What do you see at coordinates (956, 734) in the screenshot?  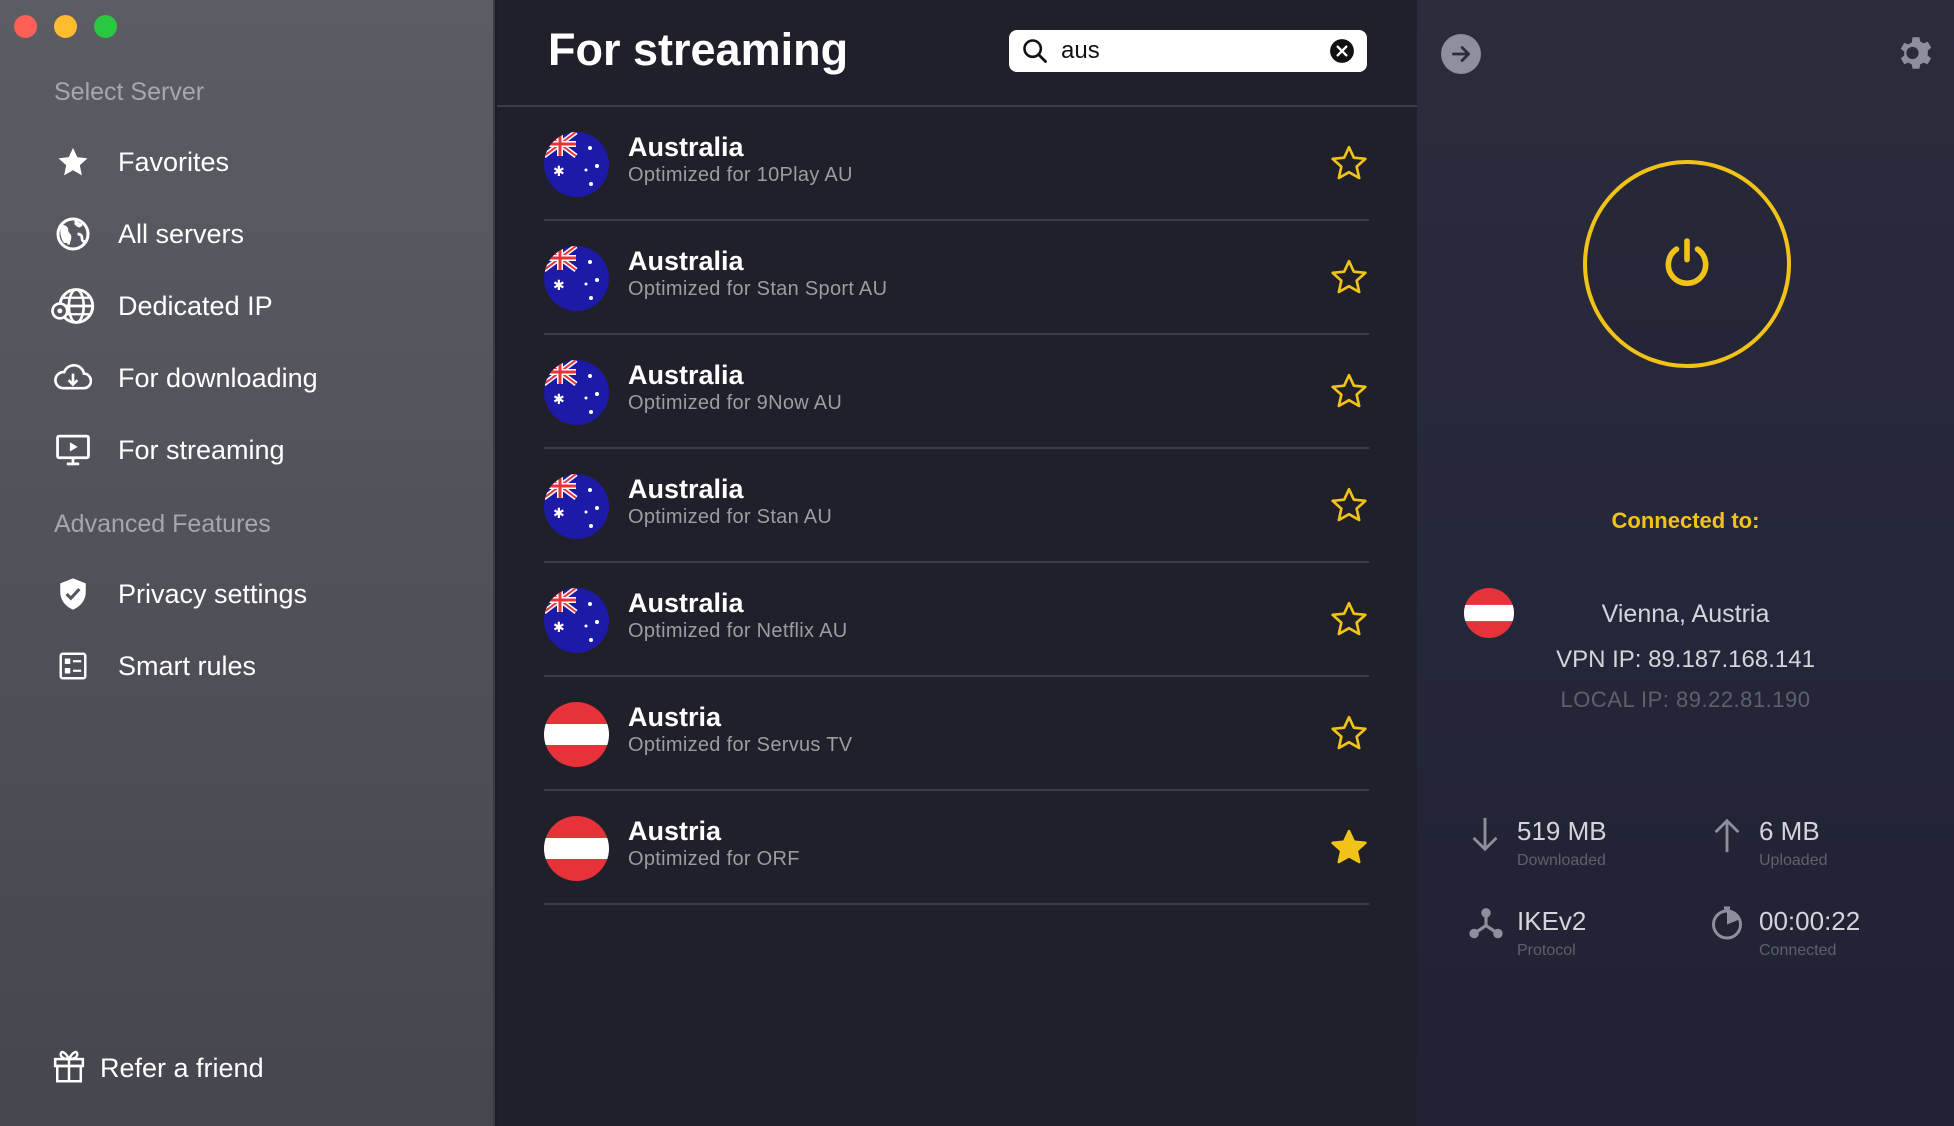 I see `server-row: Austria Optimized for Servus TV` at bounding box center [956, 734].